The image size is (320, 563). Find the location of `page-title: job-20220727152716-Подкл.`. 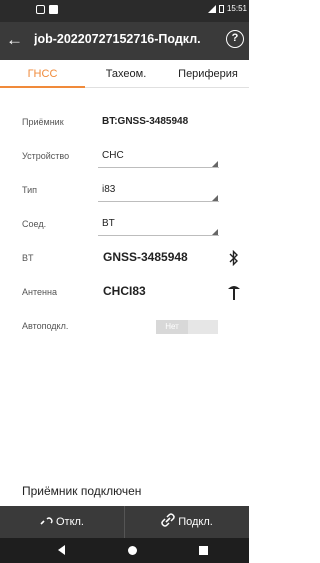

page-title: job-20220727152716-Подкл. is located at coordinates (117, 39).